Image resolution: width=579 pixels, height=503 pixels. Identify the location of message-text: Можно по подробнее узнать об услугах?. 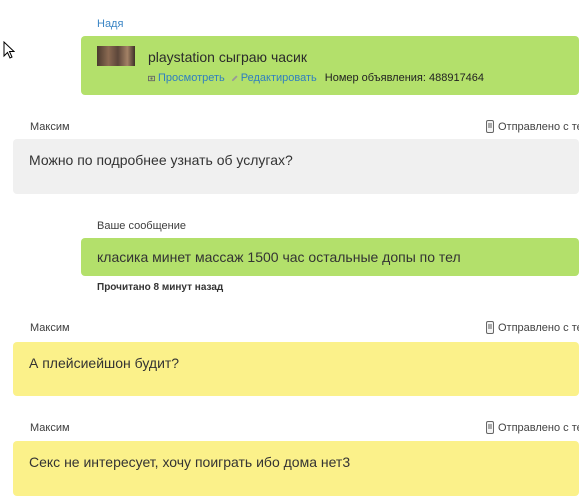
(161, 160).